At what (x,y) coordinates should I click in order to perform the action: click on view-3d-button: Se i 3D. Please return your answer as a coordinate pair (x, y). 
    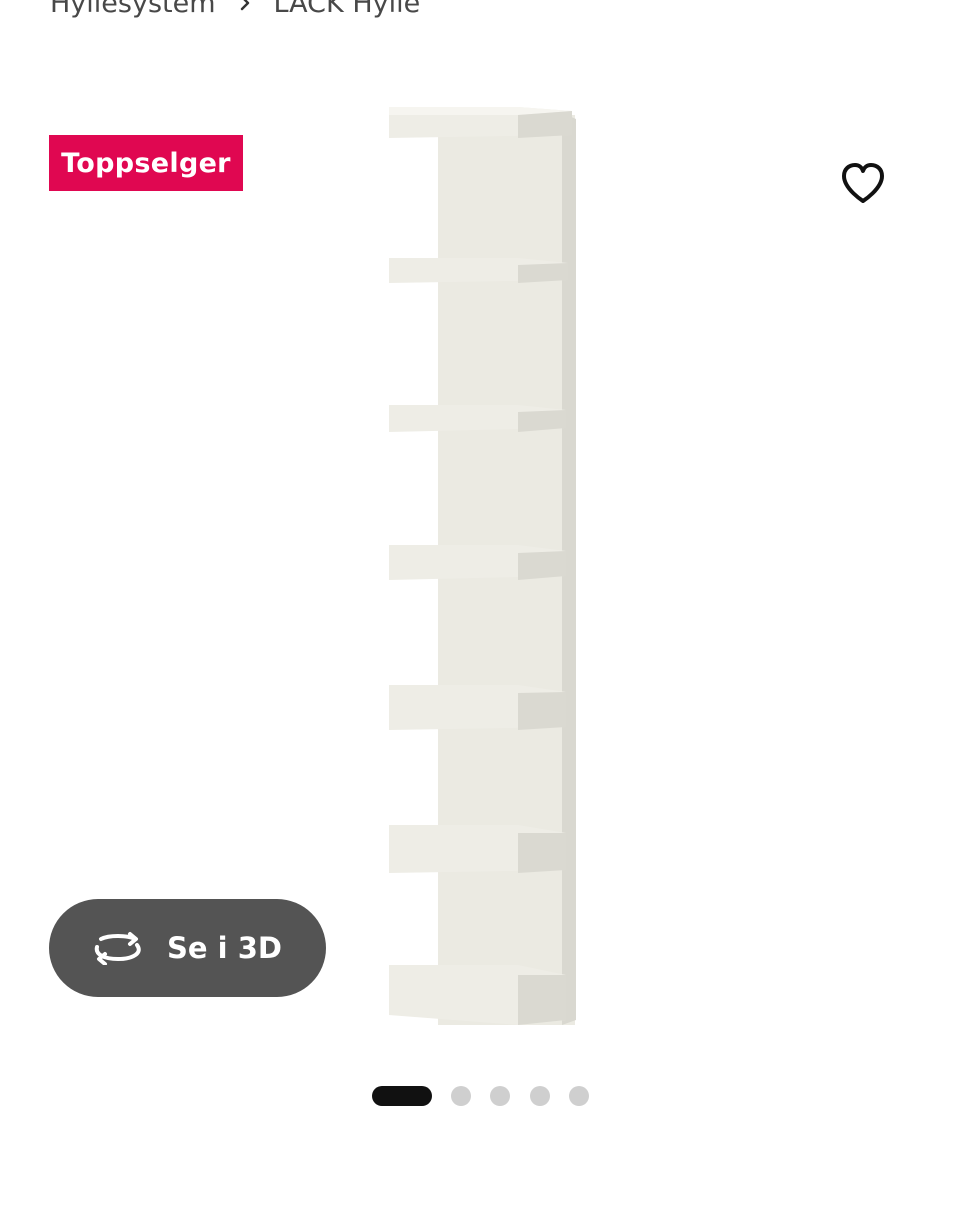
    Looking at the image, I should click on (187, 948).